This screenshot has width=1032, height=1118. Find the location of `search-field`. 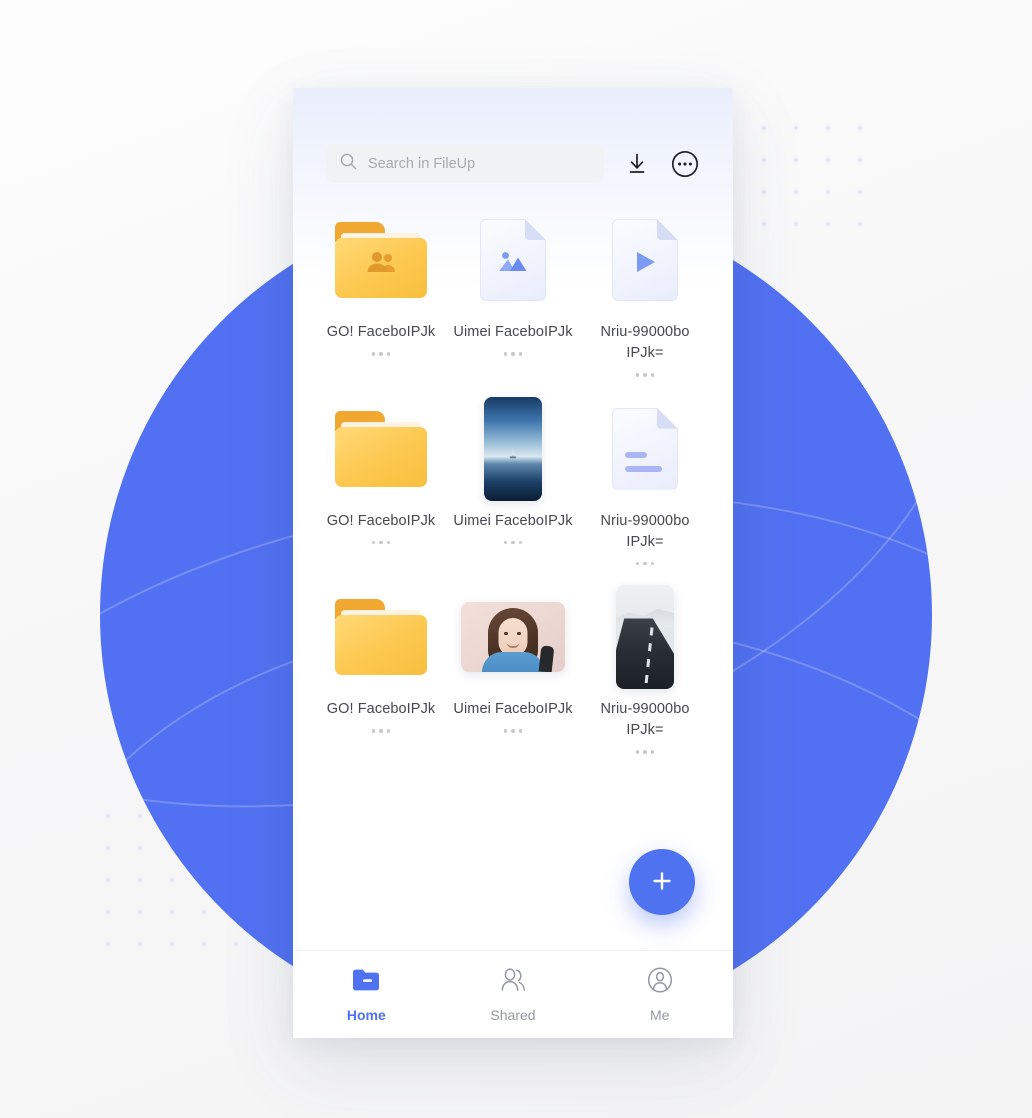

search-field is located at coordinates (465, 164).